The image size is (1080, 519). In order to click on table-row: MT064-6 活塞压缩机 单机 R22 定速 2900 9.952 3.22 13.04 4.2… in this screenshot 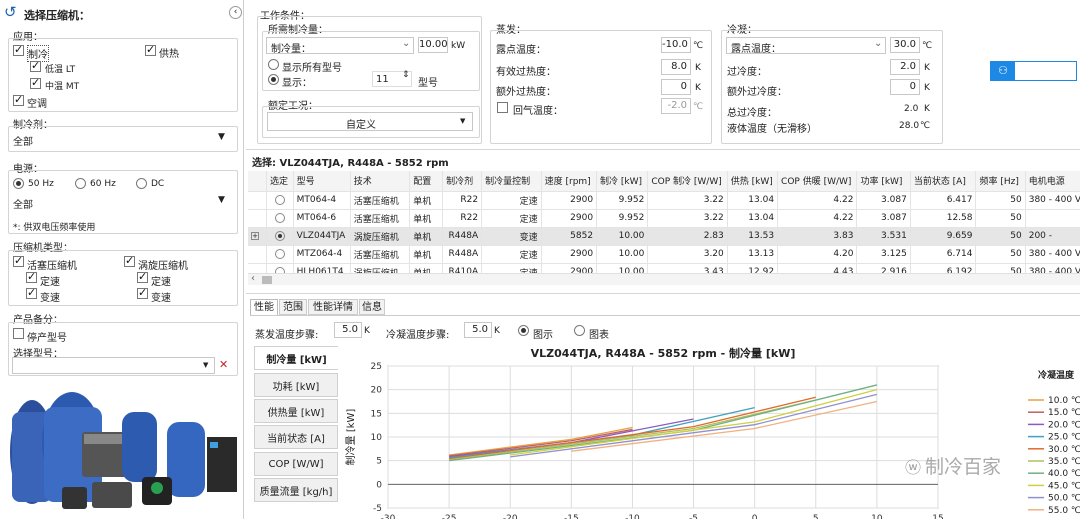, I will do `click(664, 218)`.